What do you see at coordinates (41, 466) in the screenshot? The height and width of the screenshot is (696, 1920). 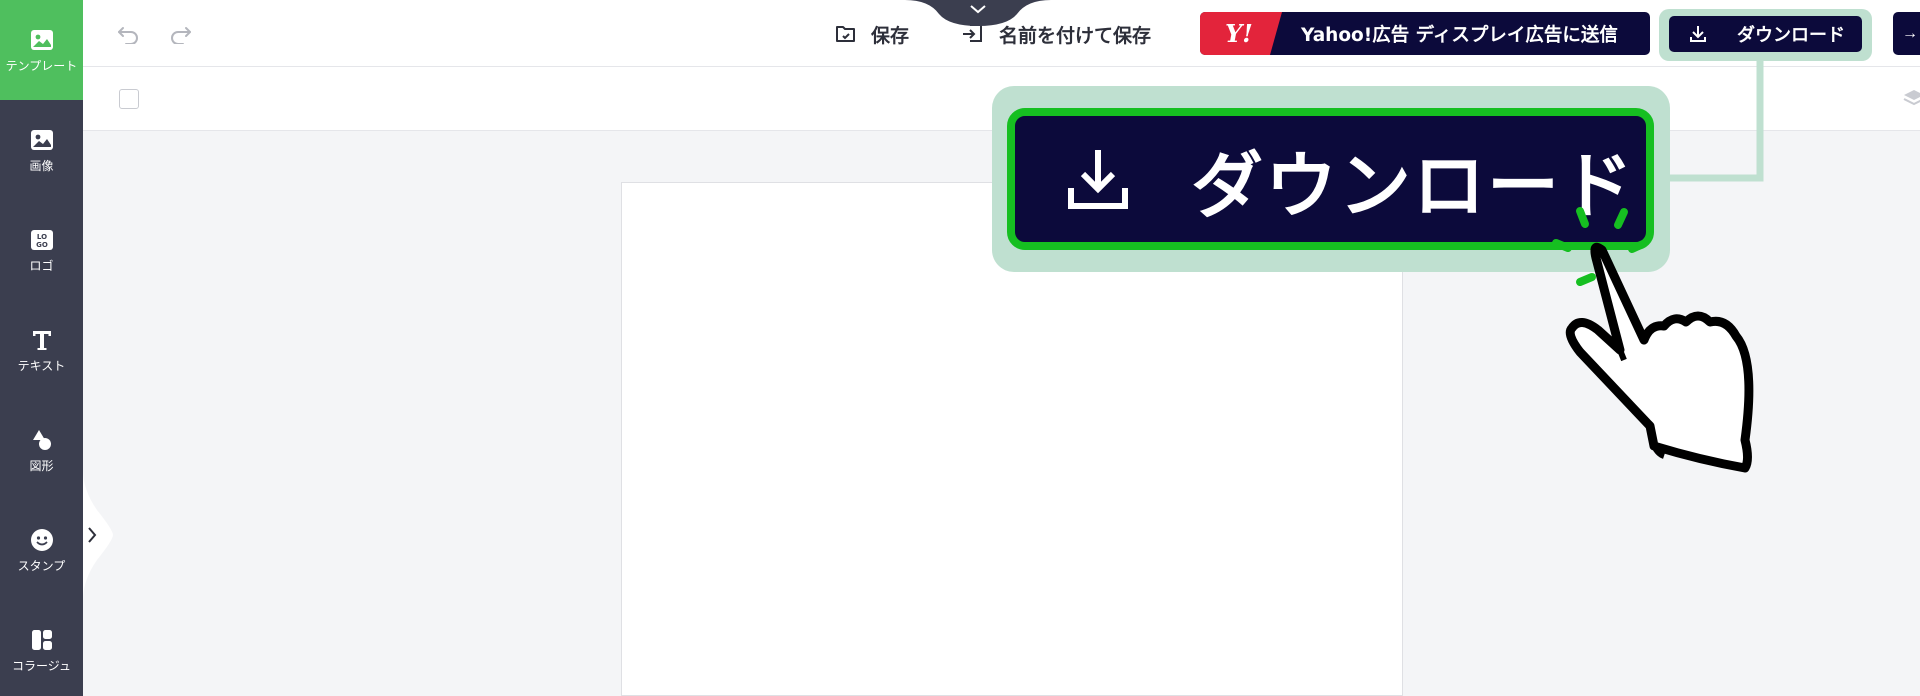 I see `sidebar-item-label: 図形` at bounding box center [41, 466].